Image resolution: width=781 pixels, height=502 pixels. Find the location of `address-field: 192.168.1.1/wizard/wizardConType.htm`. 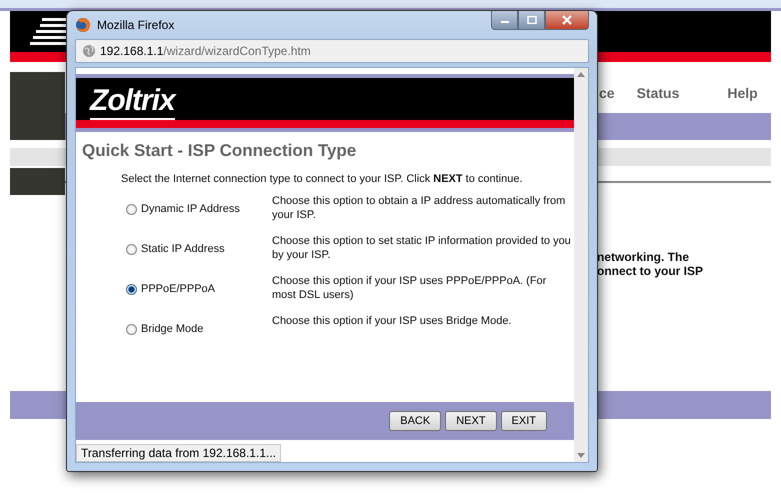

address-field: 192.168.1.1/wizard/wizardConType.htm is located at coordinates (332, 51).